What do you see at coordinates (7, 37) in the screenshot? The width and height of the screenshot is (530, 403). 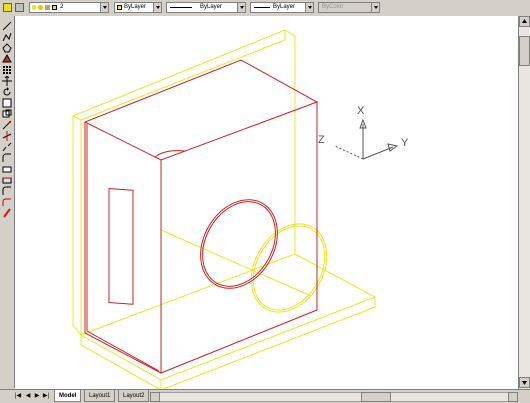 I see `polyline-icon` at bounding box center [7, 37].